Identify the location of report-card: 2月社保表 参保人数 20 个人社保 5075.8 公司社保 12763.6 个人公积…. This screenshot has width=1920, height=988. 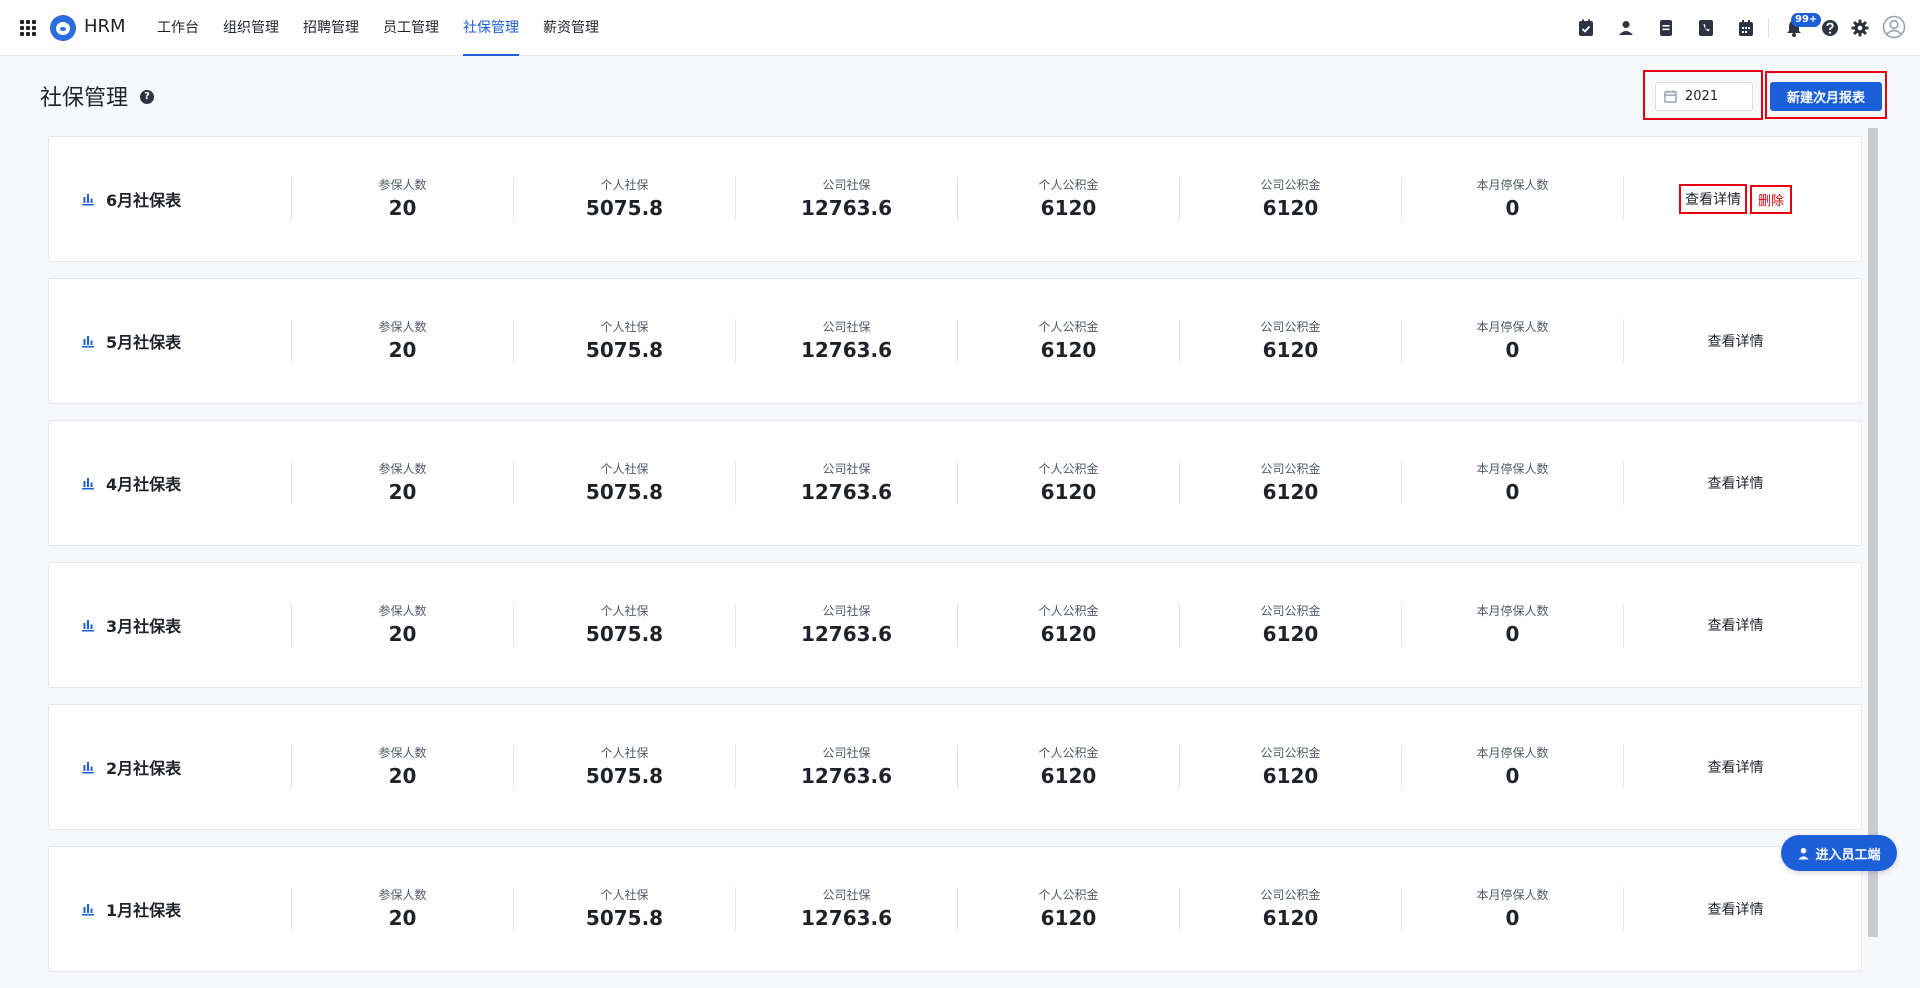
(955, 767).